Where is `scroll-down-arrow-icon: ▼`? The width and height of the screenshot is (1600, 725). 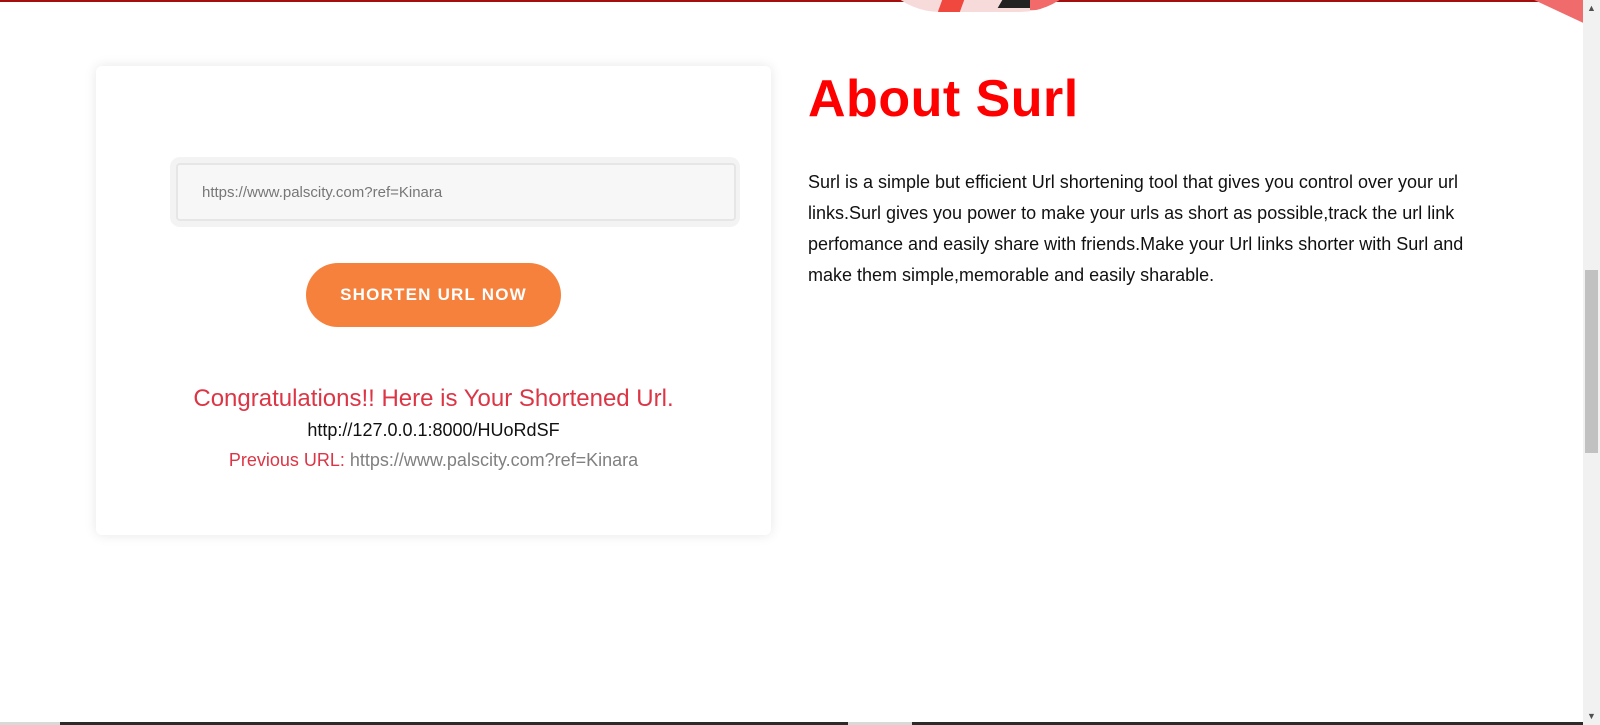 scroll-down-arrow-icon: ▼ is located at coordinates (1591, 716).